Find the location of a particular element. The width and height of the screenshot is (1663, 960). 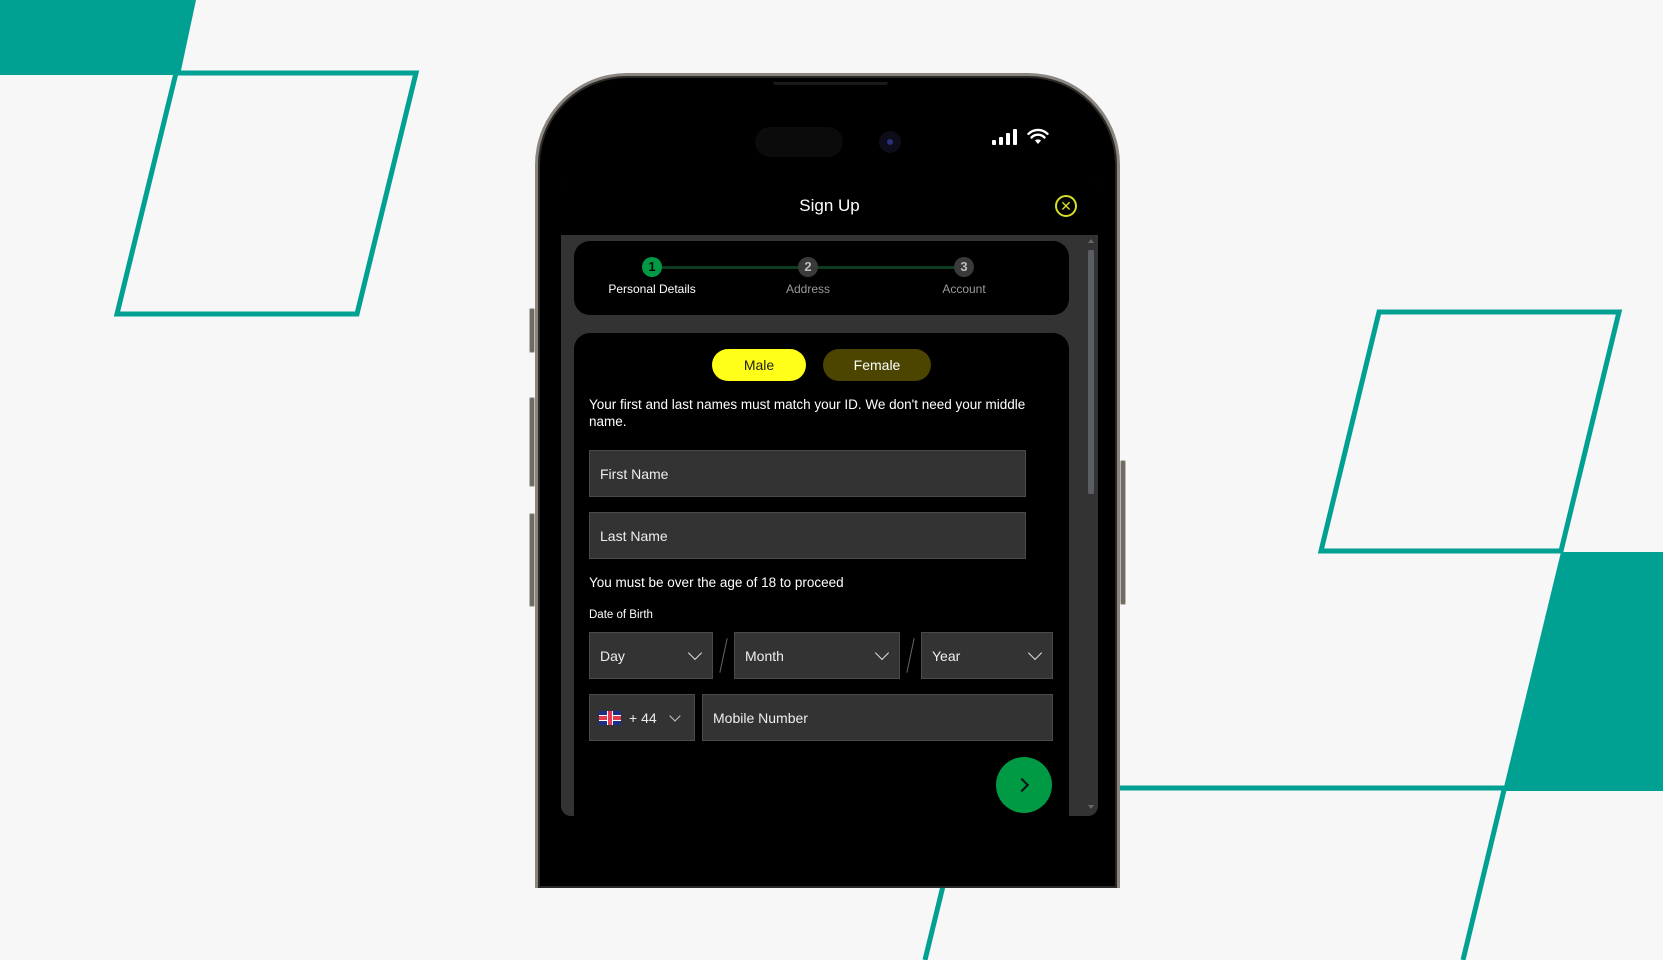

teal-diagonal-line-right is located at coordinates (1483, 874).